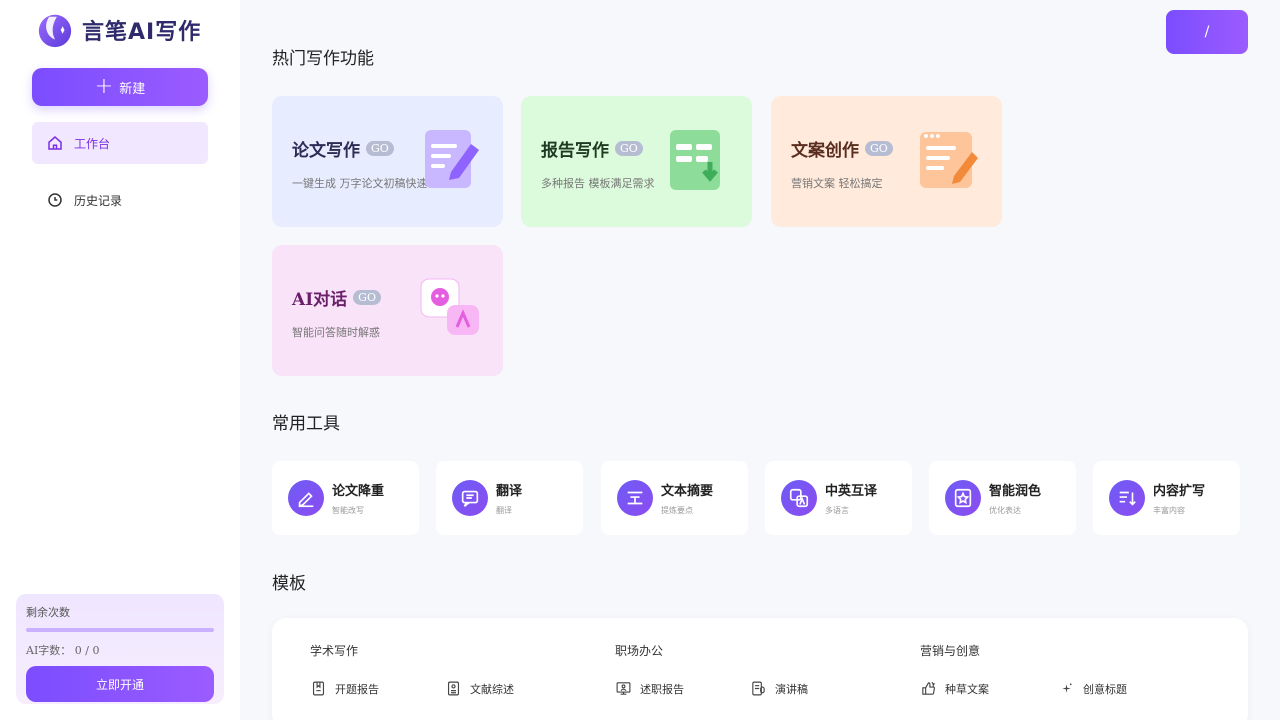 This screenshot has width=1280, height=720. Describe the element at coordinates (92, 143) in the screenshot. I see `sidebar-item-label: 工作台` at that location.